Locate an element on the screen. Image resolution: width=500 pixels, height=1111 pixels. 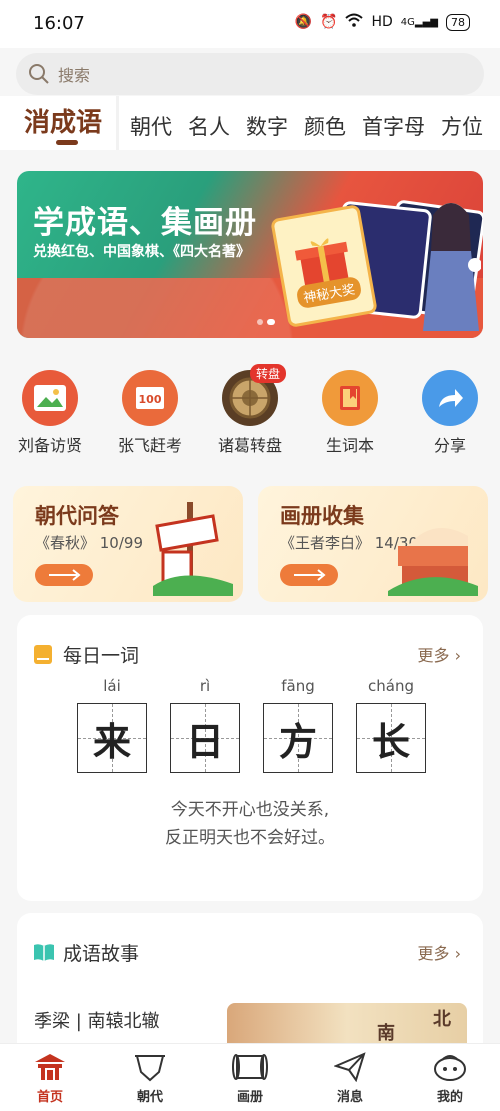
nav-album: 画册 is located at coordinates (250, 1077).